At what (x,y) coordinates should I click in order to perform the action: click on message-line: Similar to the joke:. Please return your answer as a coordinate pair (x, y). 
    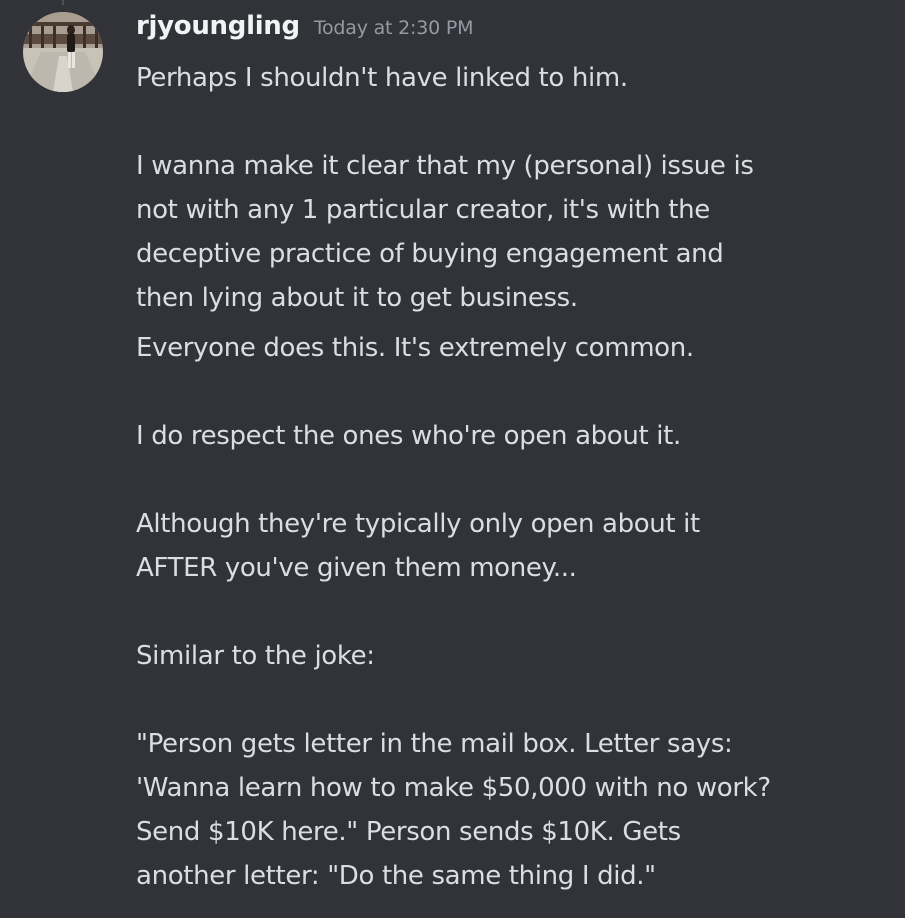
    Looking at the image, I should click on (255, 656).